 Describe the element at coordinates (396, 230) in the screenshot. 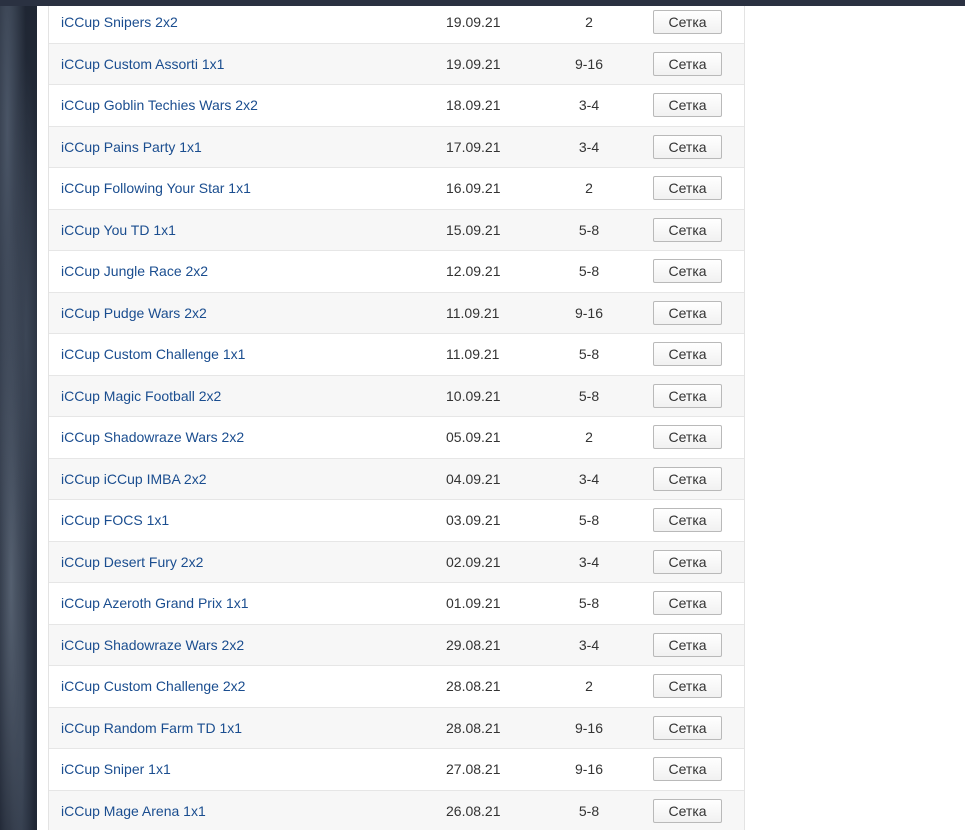

I see `table-row: iCCup You TD 1x1 15.09.21 5-8 Сетка` at that location.